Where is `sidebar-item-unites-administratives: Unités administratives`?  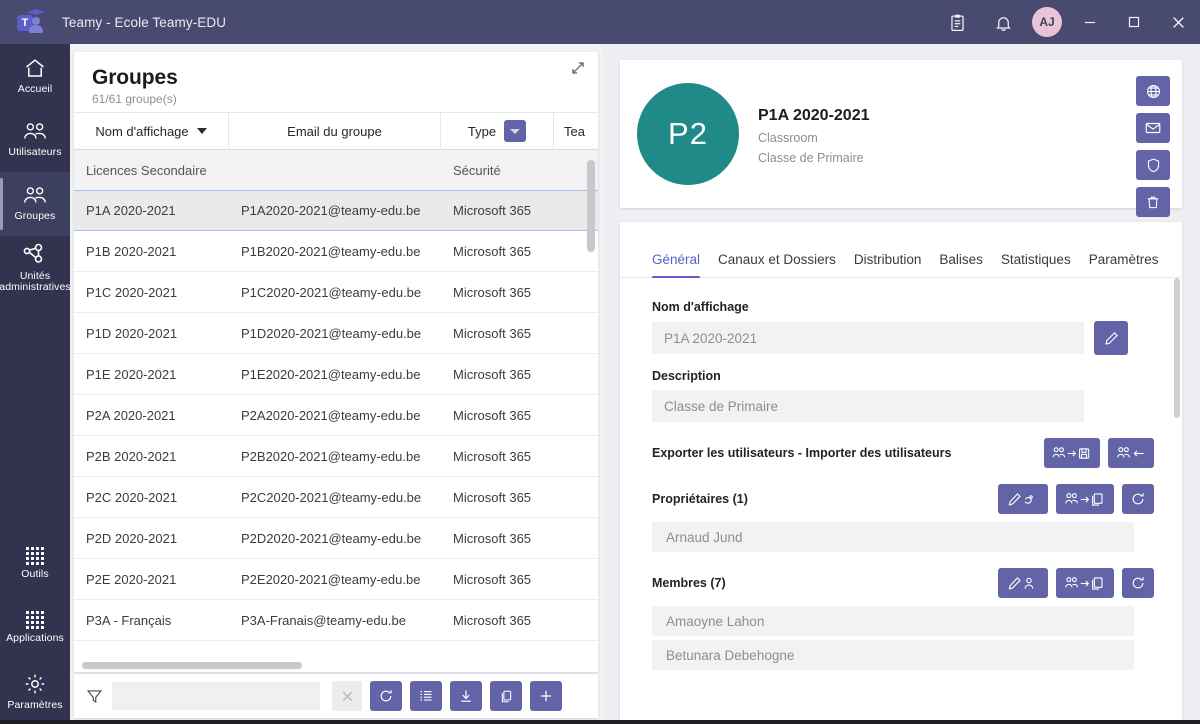
sidebar-item-unites-administratives: Unités administratives is located at coordinates (35, 268).